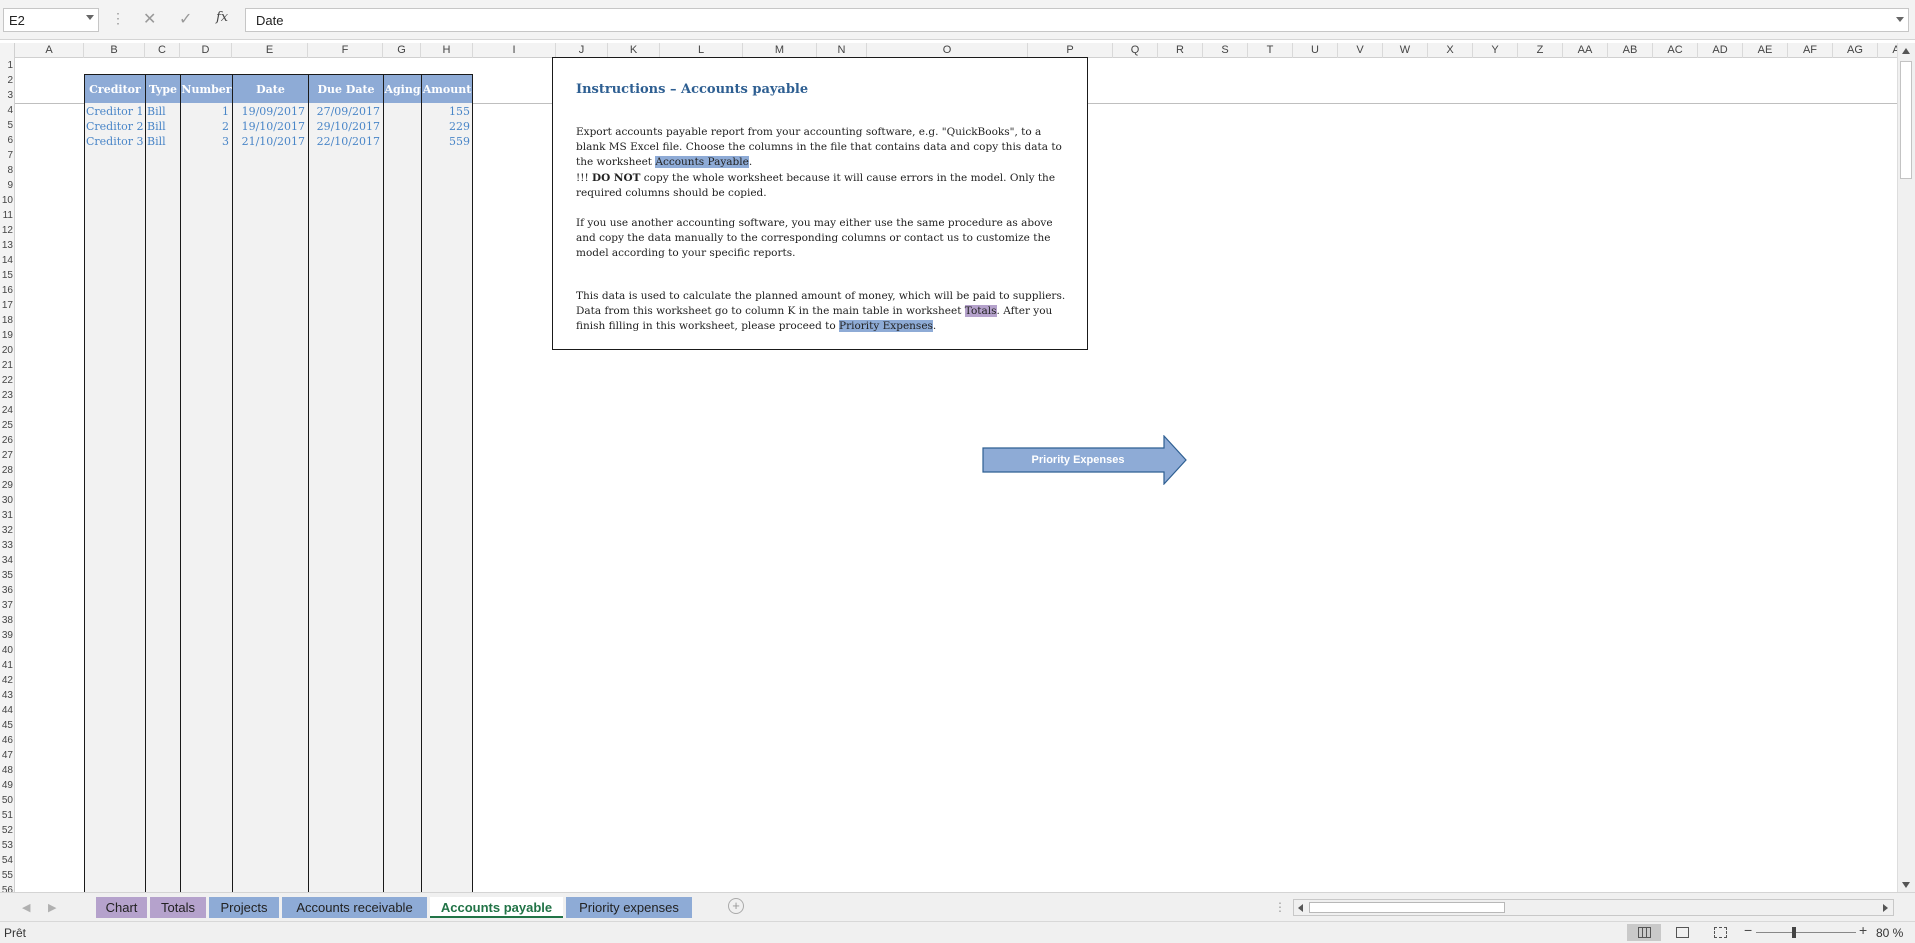 The width and height of the screenshot is (1915, 943). I want to click on expand-formula-bar-icon, so click(1900, 19).